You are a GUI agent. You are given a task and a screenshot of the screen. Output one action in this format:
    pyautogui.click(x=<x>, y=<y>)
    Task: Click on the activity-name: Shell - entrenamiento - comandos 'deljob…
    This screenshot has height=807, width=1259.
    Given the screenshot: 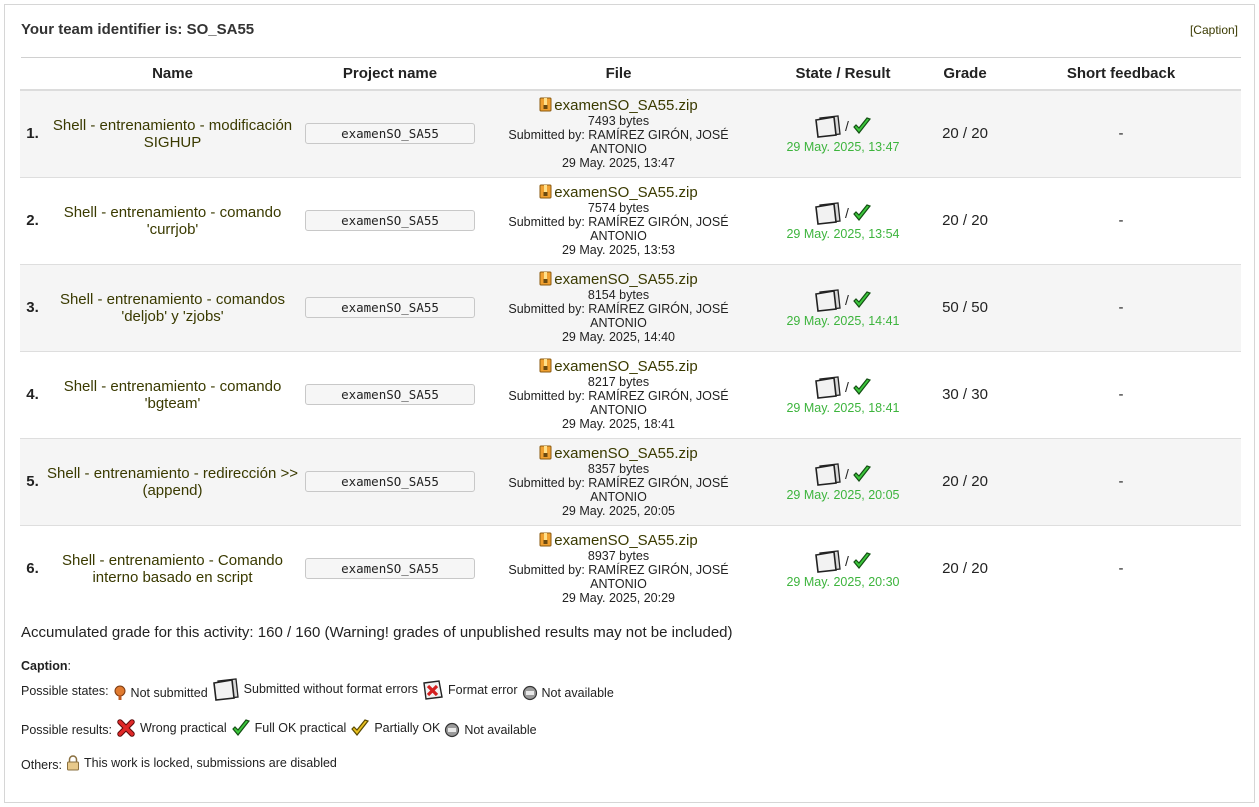 What is the action you would take?
    pyautogui.click(x=172, y=308)
    